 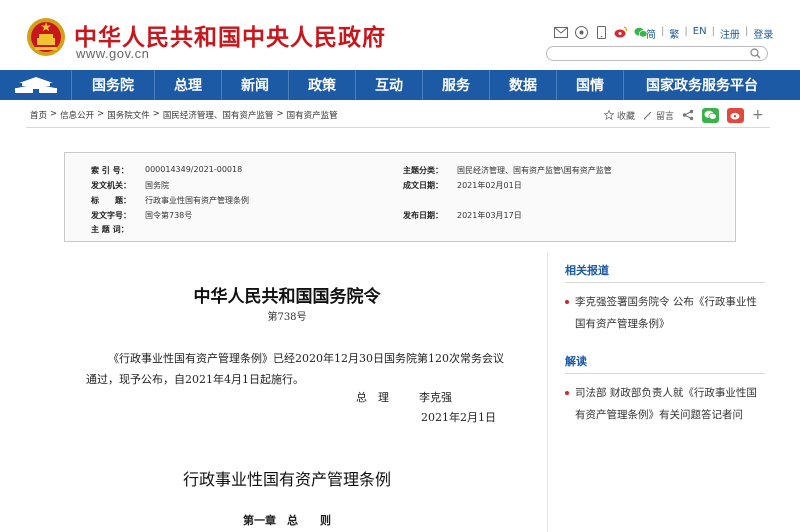 I want to click on article-tools: 收藏 留言 +, so click(x=684, y=115).